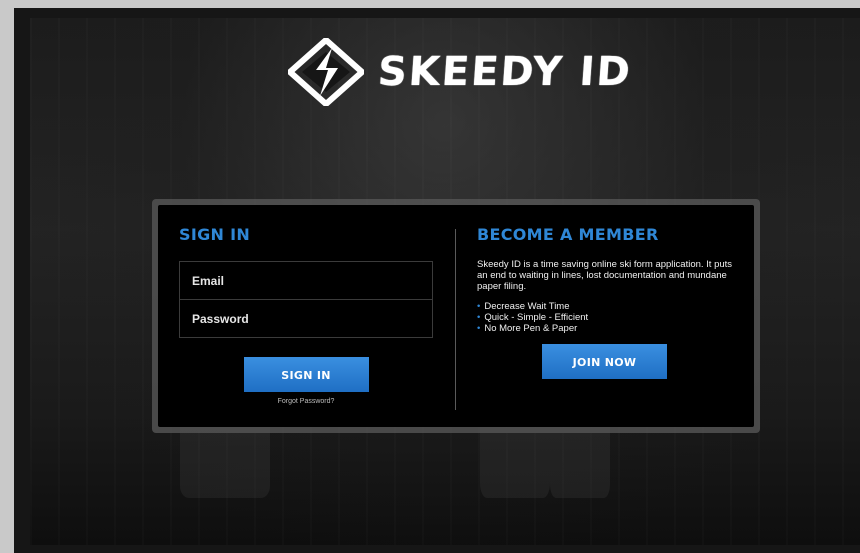  What do you see at coordinates (306, 401) in the screenshot?
I see `forgot-password-link: Forgot Password?` at bounding box center [306, 401].